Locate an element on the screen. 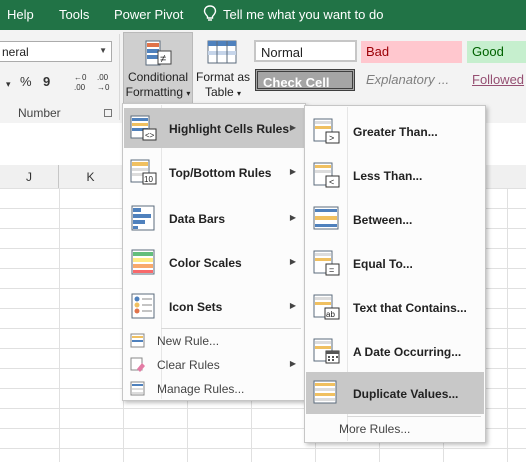  decrease-decimal-button: .00 →0 is located at coordinates (104, 83).